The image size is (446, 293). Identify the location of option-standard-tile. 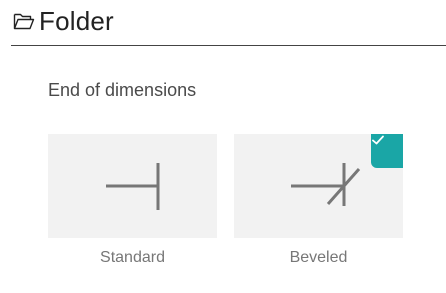
(132, 186).